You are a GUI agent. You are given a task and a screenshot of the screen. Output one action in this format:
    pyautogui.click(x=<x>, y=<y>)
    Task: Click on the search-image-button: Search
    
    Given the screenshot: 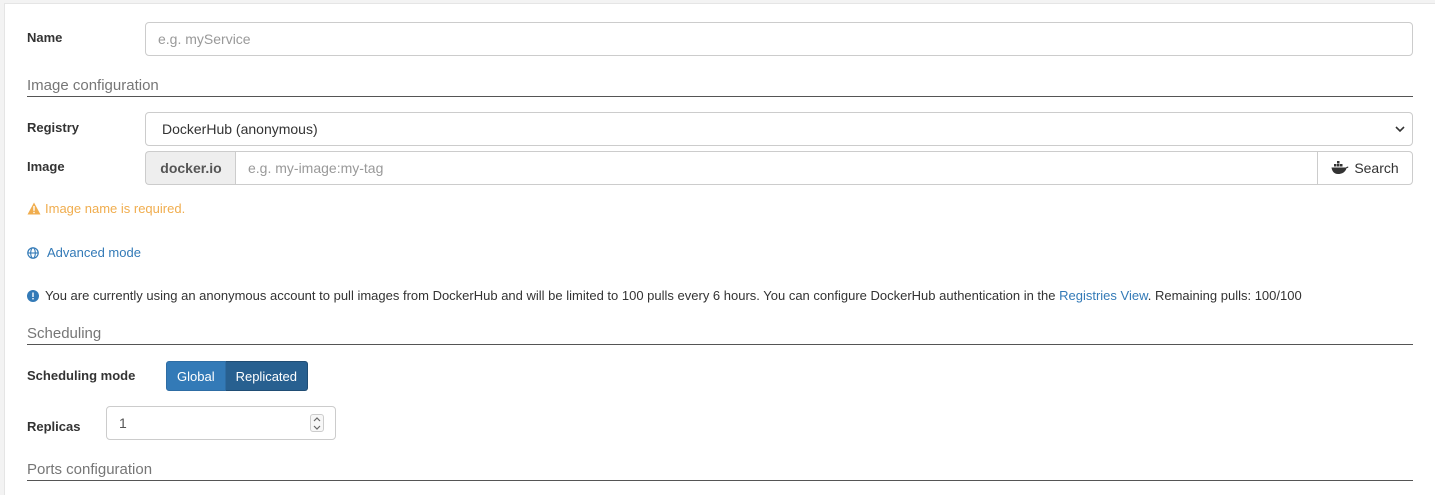 What is the action you would take?
    pyautogui.click(x=1365, y=168)
    